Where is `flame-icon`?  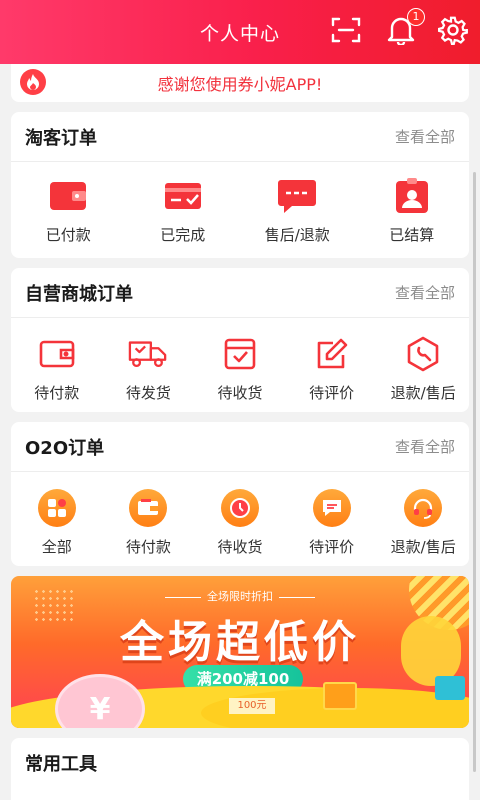
flame-icon is located at coordinates (33, 82).